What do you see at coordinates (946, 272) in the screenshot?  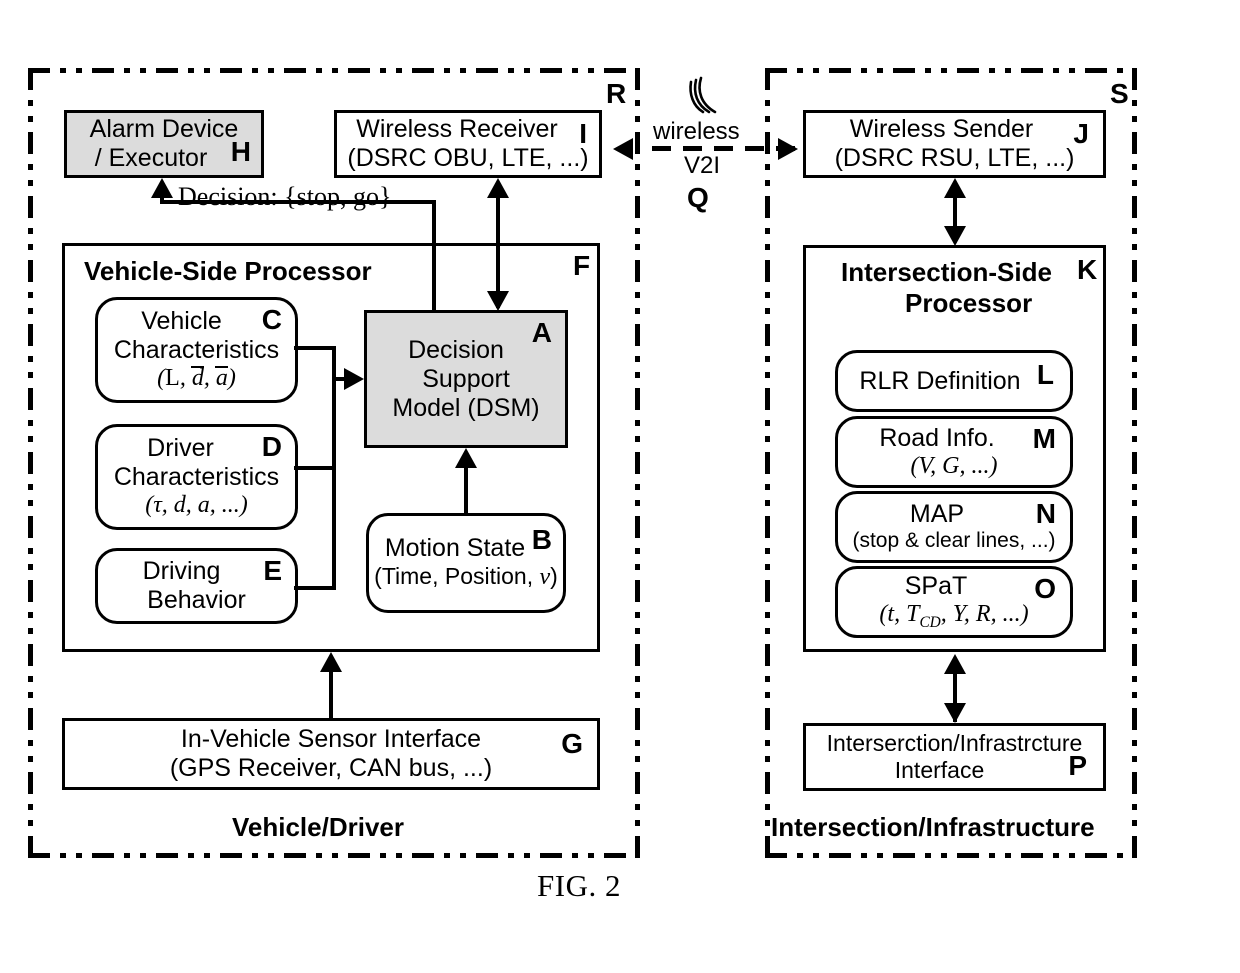 I see `intersection-side-processor-title-line1: Intersection-Side` at bounding box center [946, 272].